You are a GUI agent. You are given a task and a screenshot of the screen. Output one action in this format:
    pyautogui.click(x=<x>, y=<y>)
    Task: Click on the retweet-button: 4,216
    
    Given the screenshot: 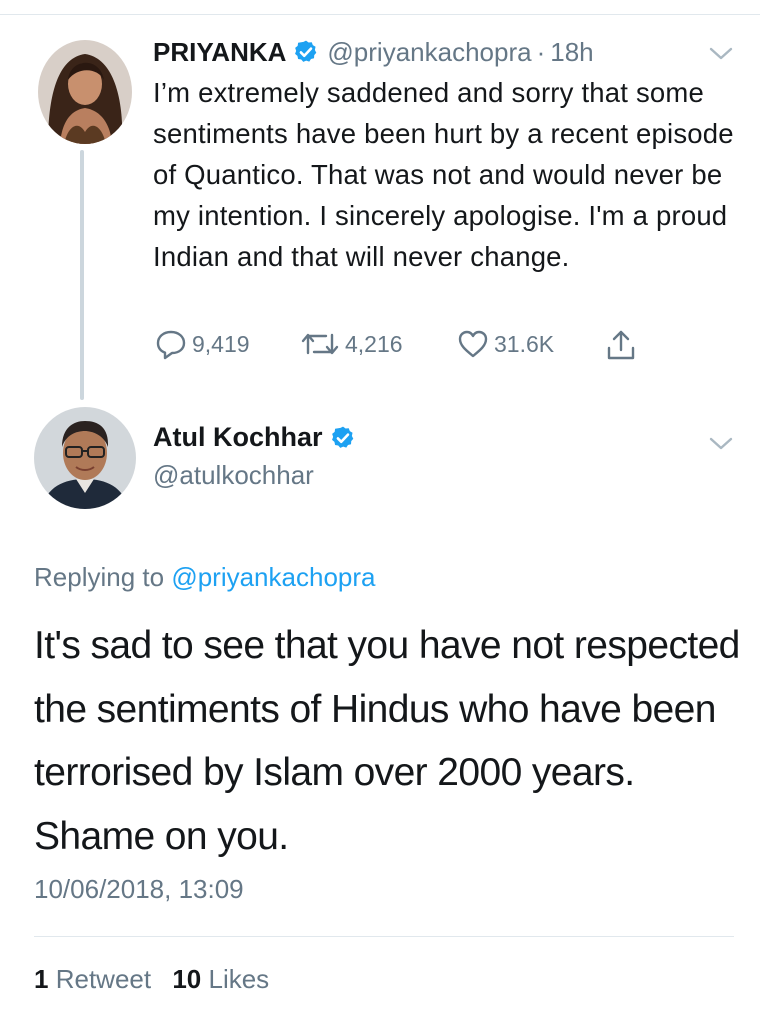 What is the action you would take?
    pyautogui.click(x=351, y=344)
    